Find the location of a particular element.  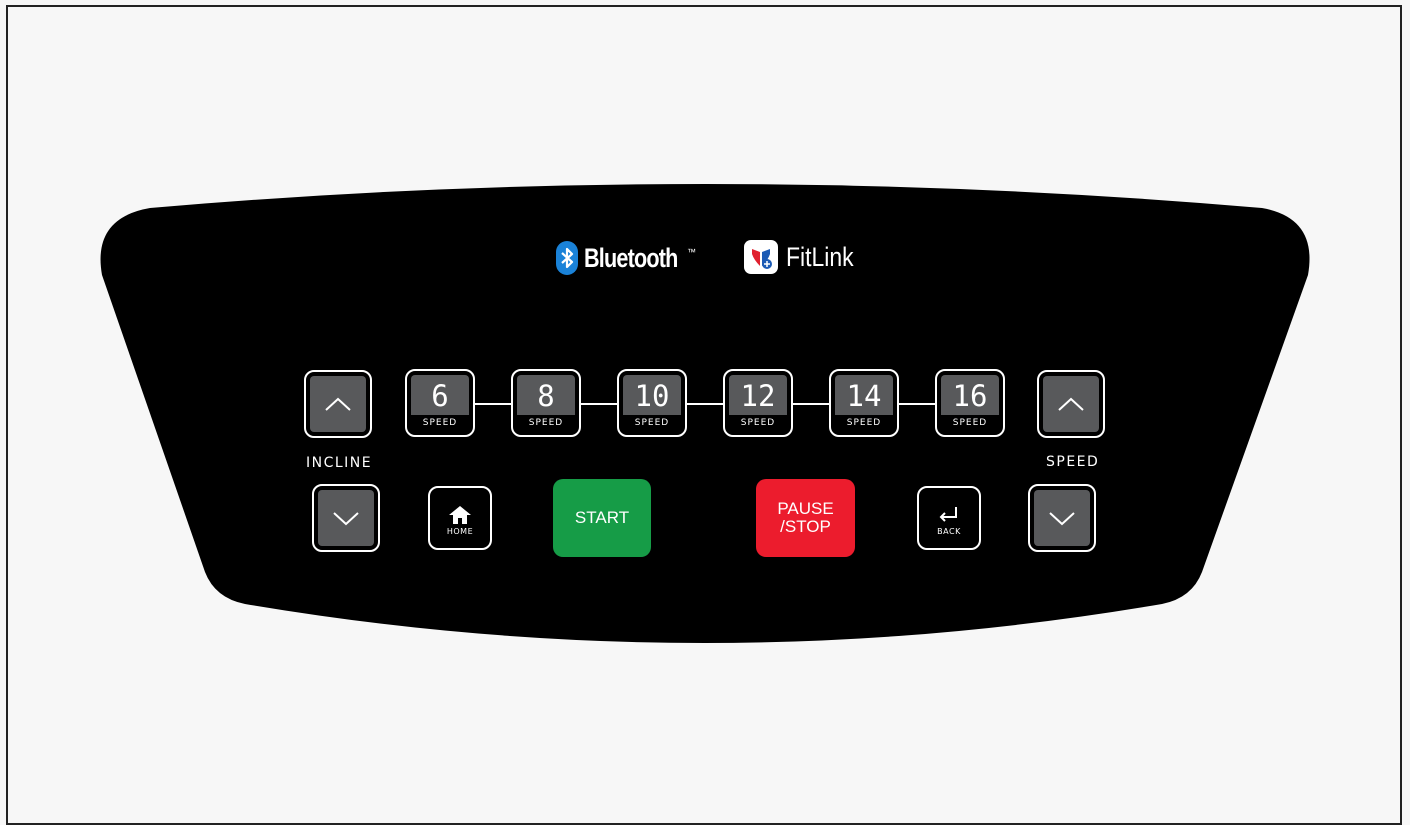

speed-preset-value: 6 is located at coordinates (440, 396).